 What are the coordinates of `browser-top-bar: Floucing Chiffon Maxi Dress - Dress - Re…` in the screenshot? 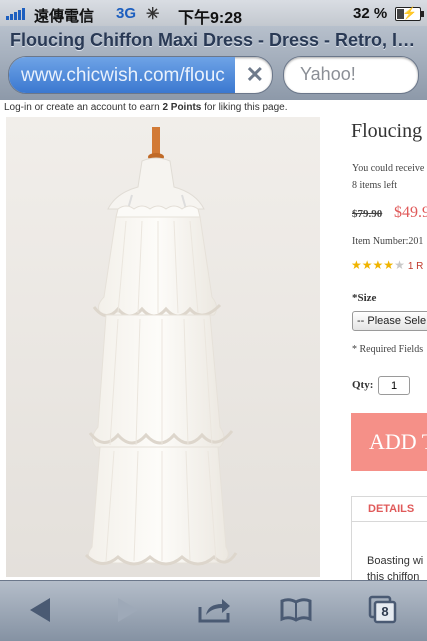 It's located at (213, 63).